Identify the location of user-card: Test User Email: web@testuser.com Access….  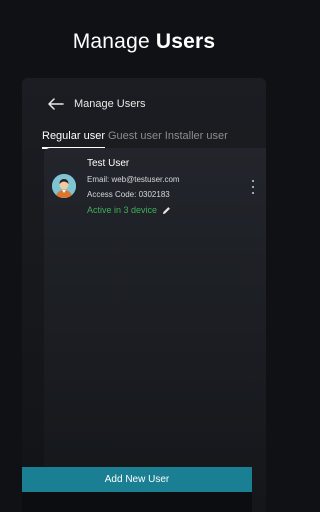
(155, 188).